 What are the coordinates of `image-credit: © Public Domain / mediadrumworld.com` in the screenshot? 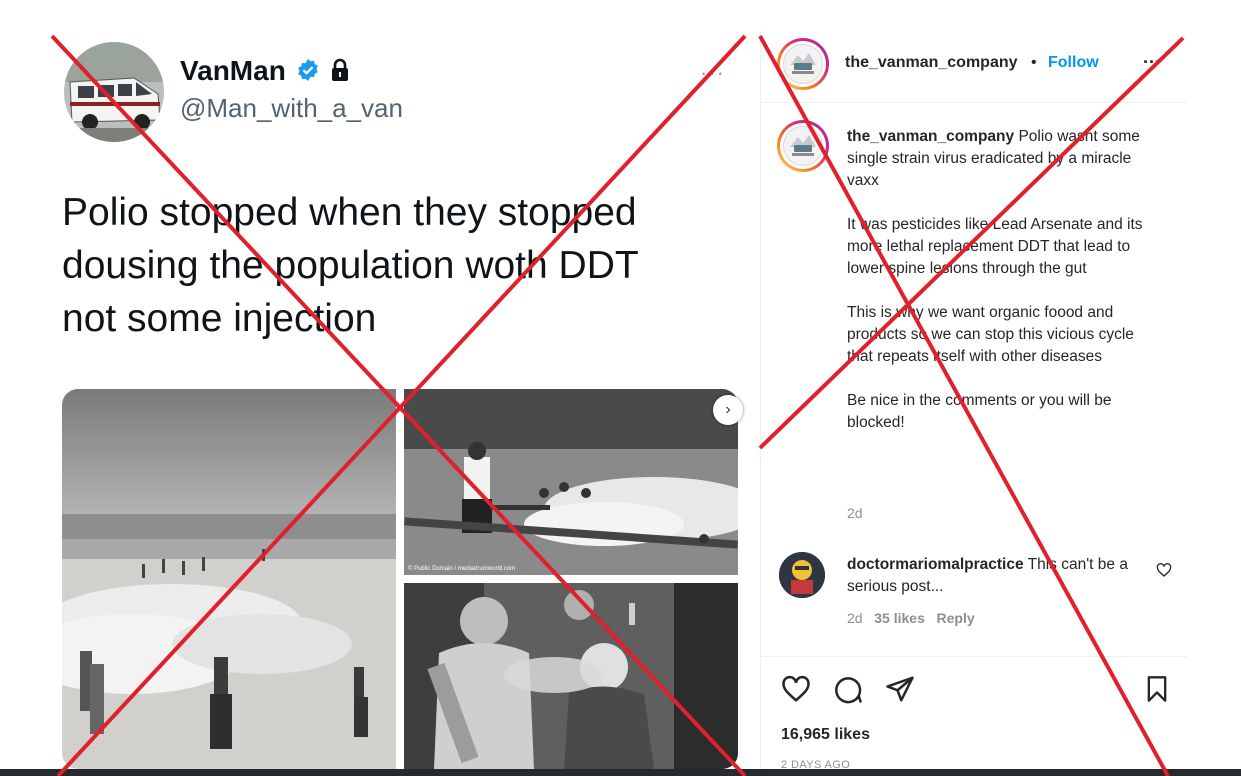 It's located at (462, 569).